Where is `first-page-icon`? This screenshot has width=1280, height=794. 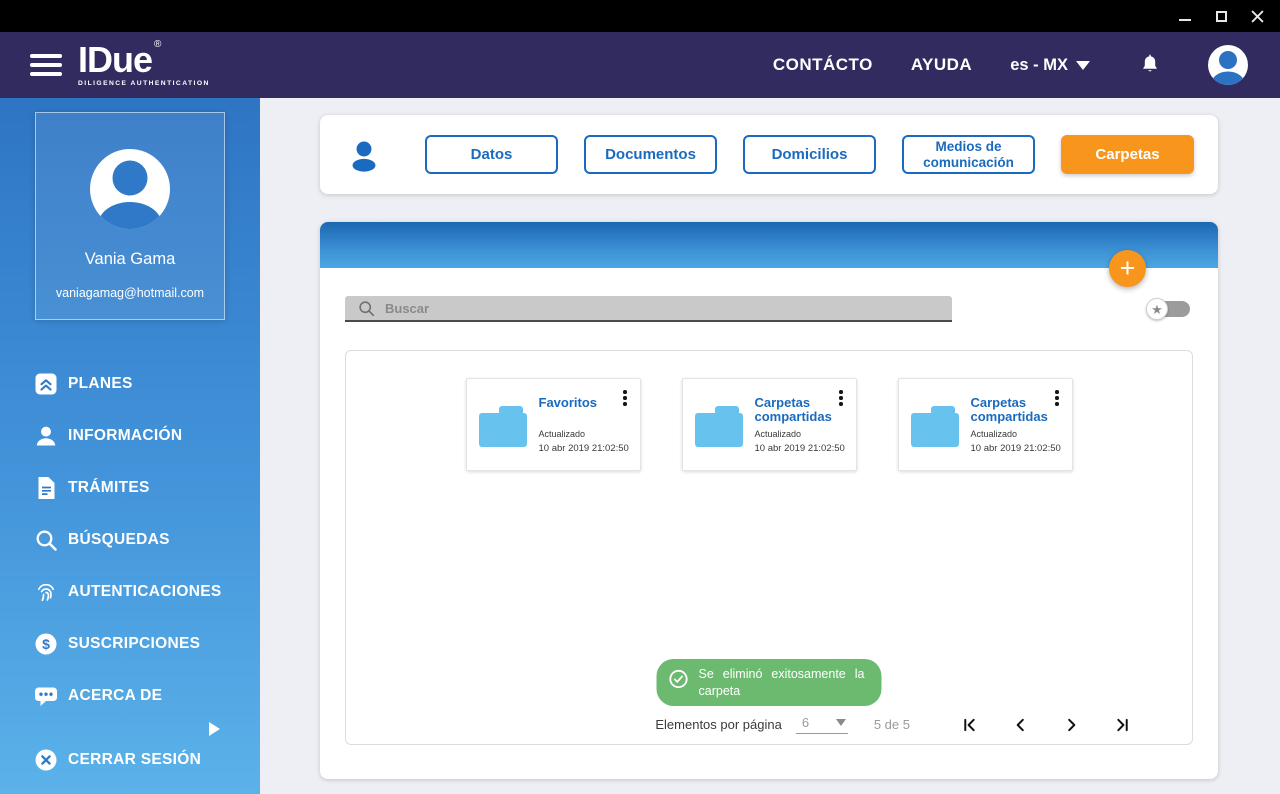 first-page-icon is located at coordinates (969, 724).